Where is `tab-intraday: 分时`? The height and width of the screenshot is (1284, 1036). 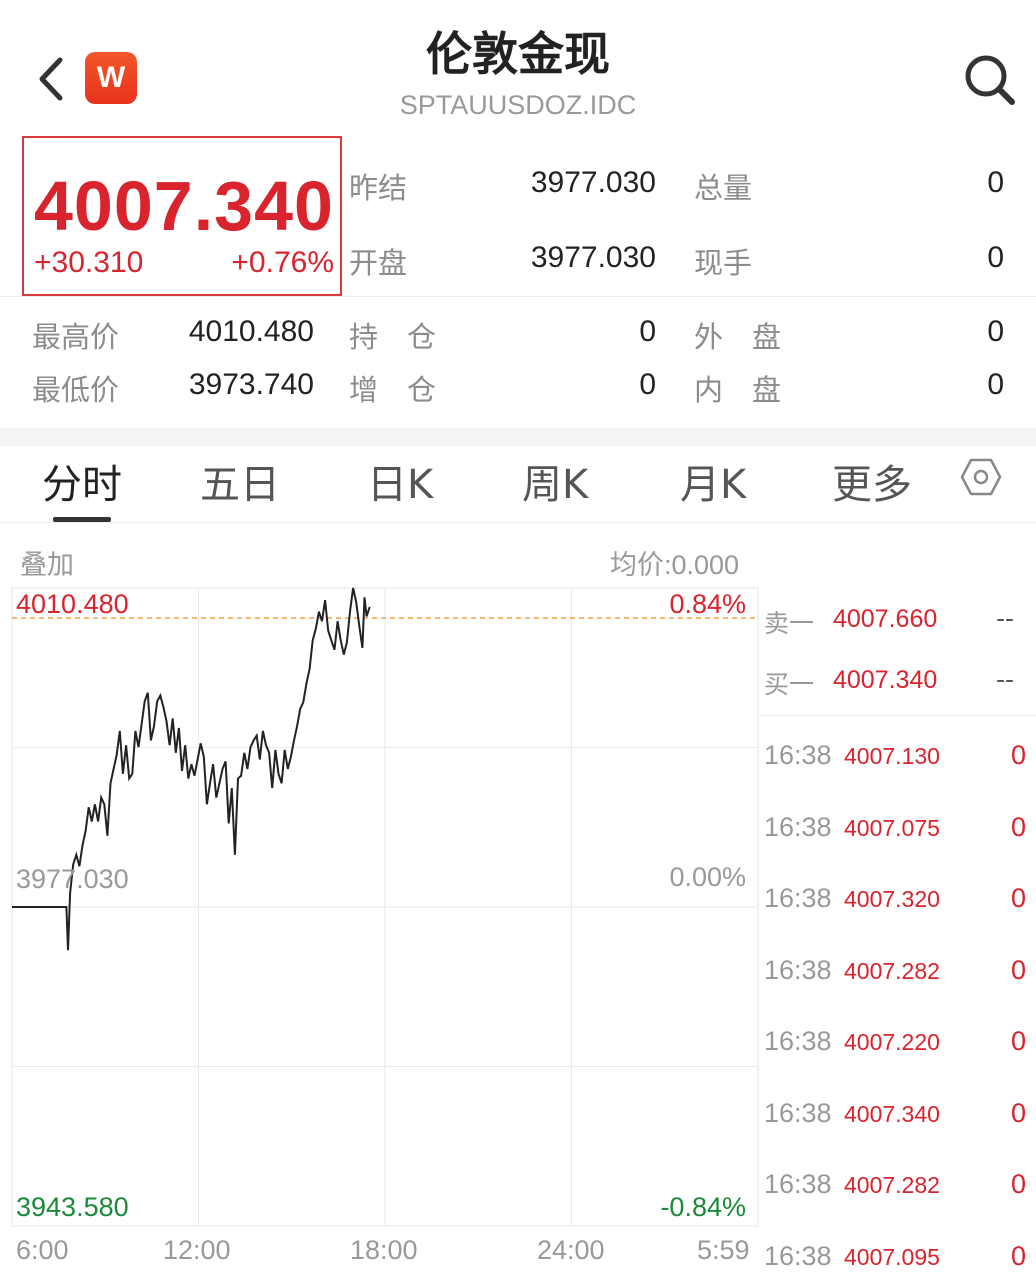
tab-intraday: 分时 is located at coordinates (82, 481).